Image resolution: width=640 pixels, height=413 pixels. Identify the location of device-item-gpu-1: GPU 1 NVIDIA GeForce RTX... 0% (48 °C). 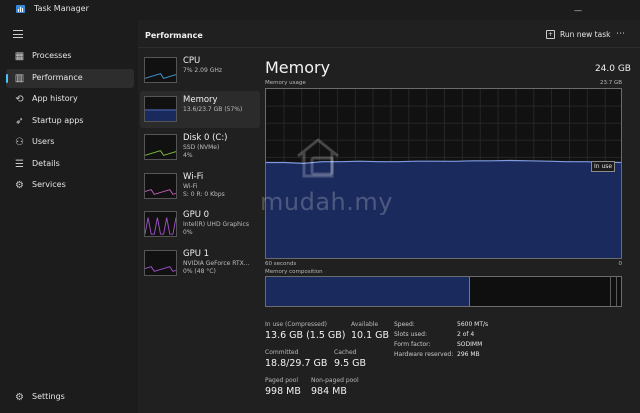
(200, 263).